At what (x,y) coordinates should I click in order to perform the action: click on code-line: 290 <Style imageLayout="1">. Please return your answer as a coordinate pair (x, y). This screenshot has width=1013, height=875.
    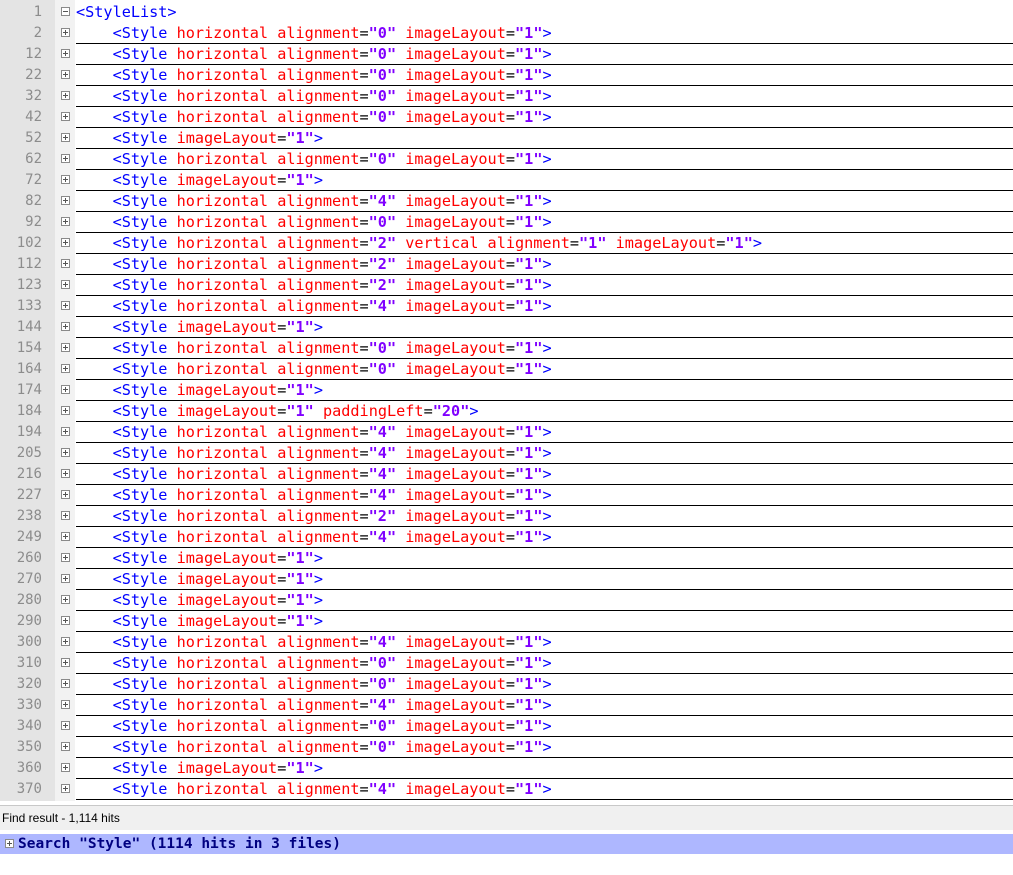
    Looking at the image, I should click on (506, 621).